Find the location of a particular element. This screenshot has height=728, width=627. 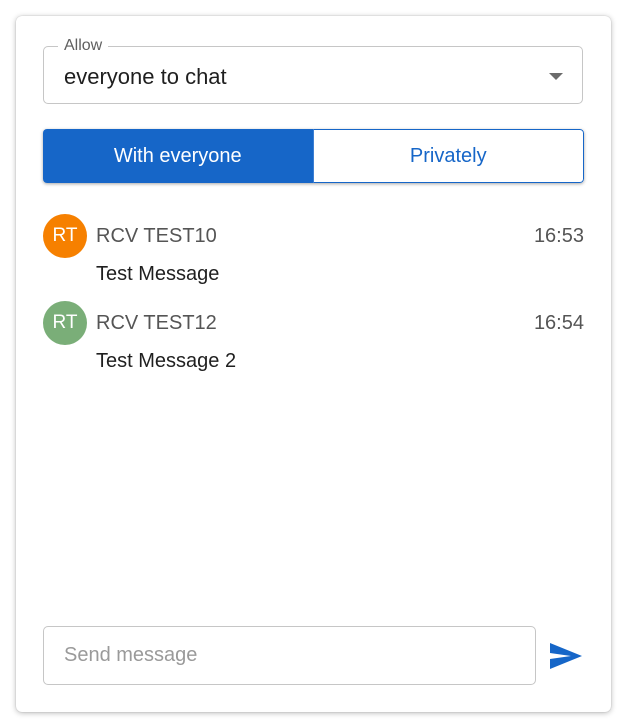

message-item: RT RCV TEST10 16:53 Test Message is located at coordinates (313, 254).